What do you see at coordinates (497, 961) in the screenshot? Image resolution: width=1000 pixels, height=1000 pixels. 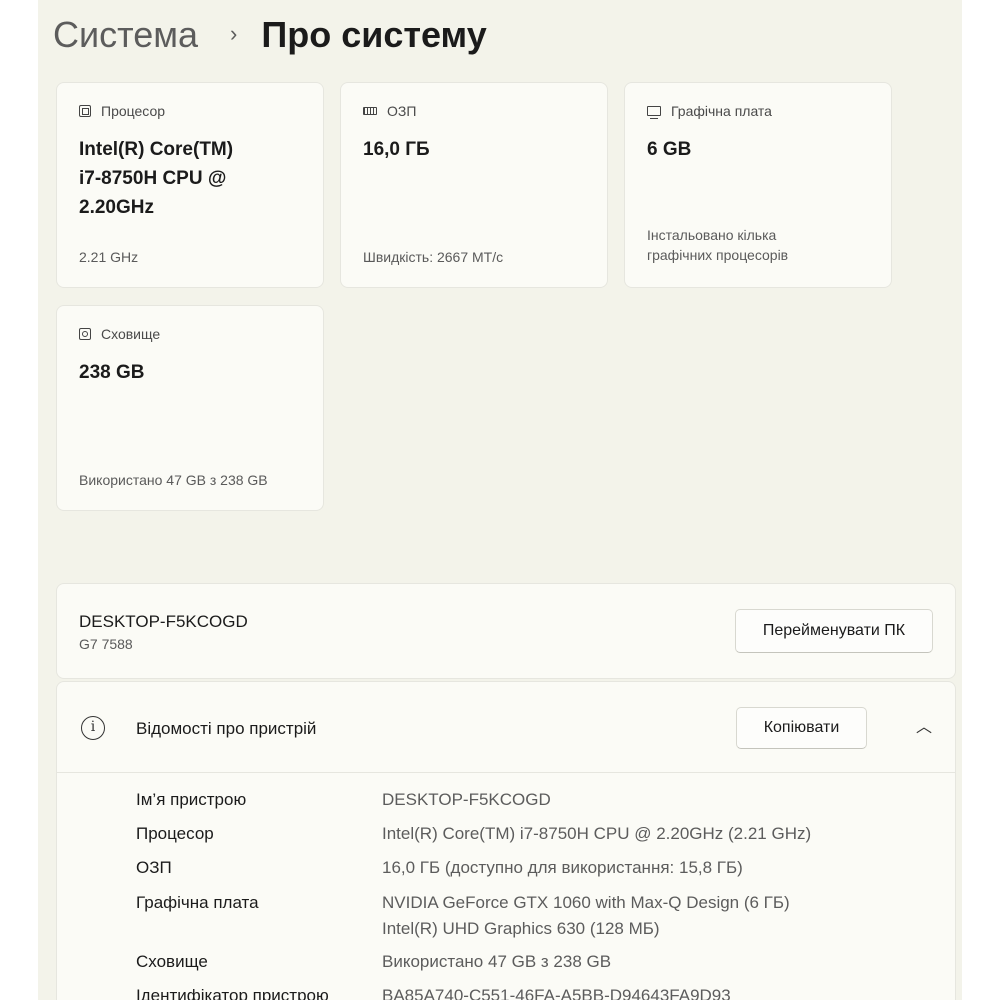 I see `spec-value: Використано 47 GB з 238 GB` at bounding box center [497, 961].